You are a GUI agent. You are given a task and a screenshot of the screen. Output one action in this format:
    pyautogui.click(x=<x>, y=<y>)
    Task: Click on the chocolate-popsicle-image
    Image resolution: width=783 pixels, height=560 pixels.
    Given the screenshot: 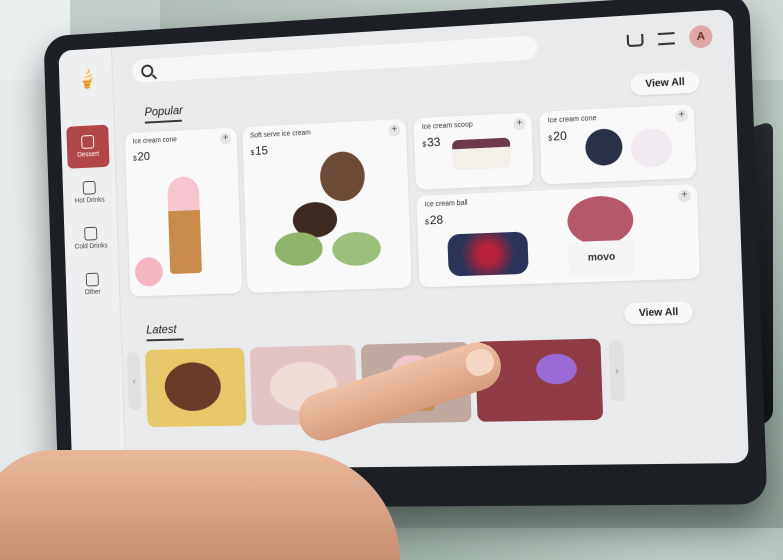 What is the action you would take?
    pyautogui.click(x=342, y=176)
    